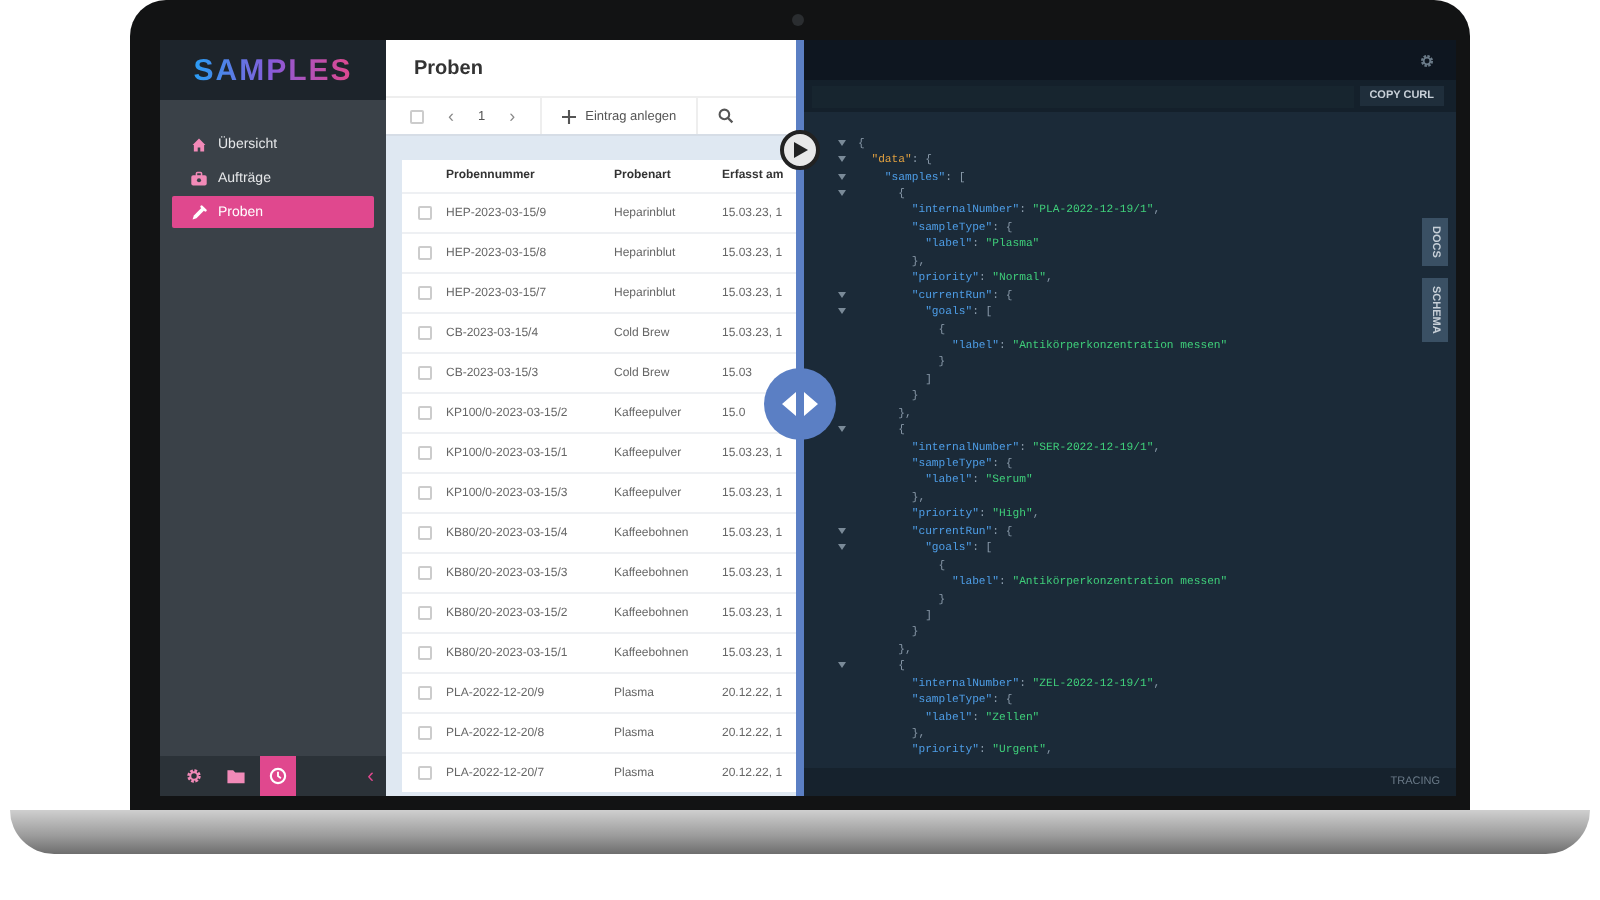  I want to click on next-page-button: ›, so click(512, 116).